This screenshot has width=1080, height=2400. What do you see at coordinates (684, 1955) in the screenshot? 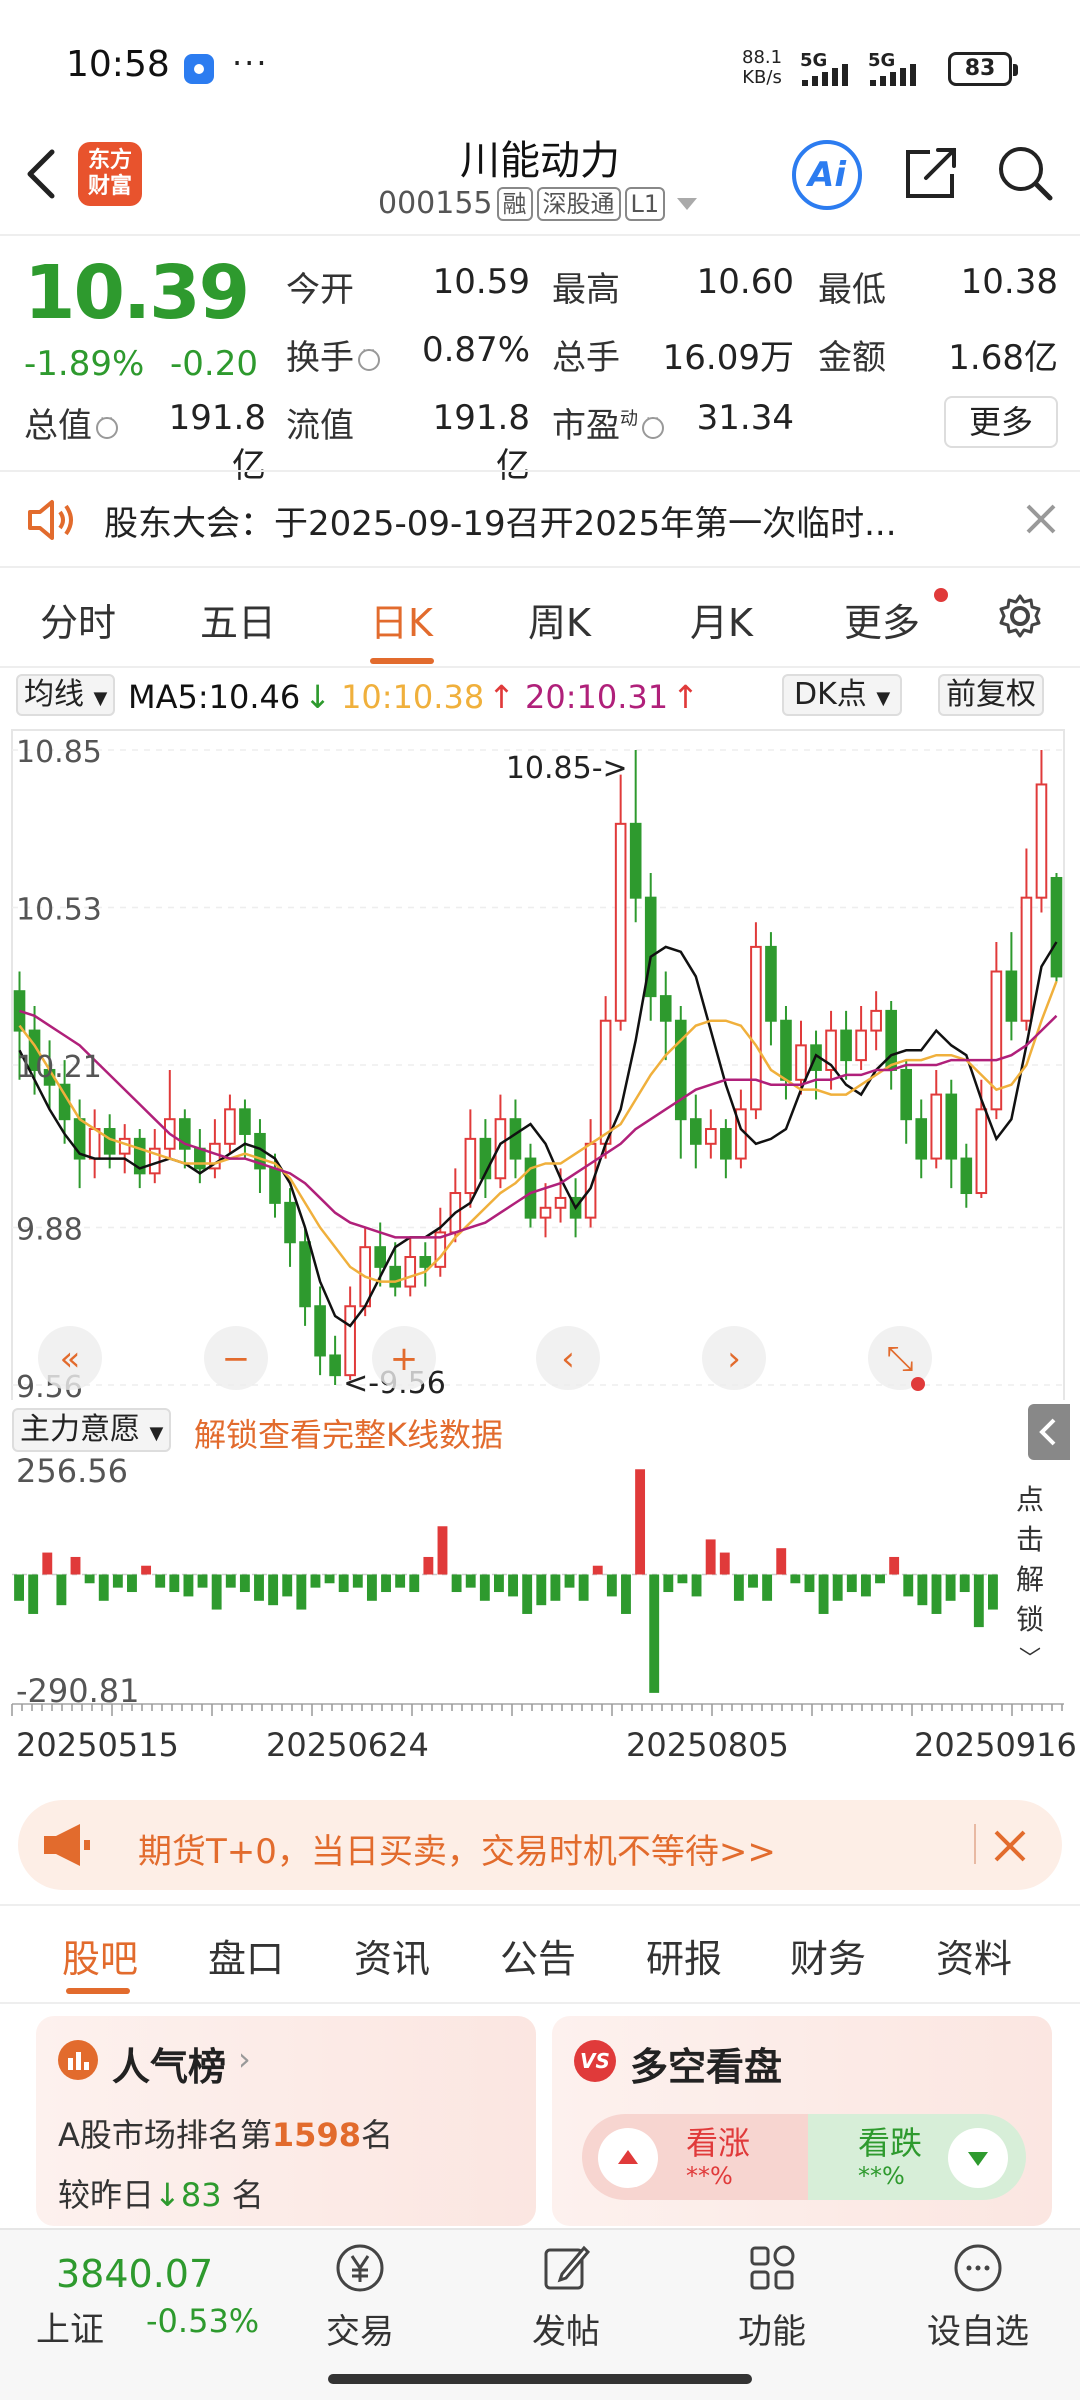
I see `tab-research: 研报` at bounding box center [684, 1955].